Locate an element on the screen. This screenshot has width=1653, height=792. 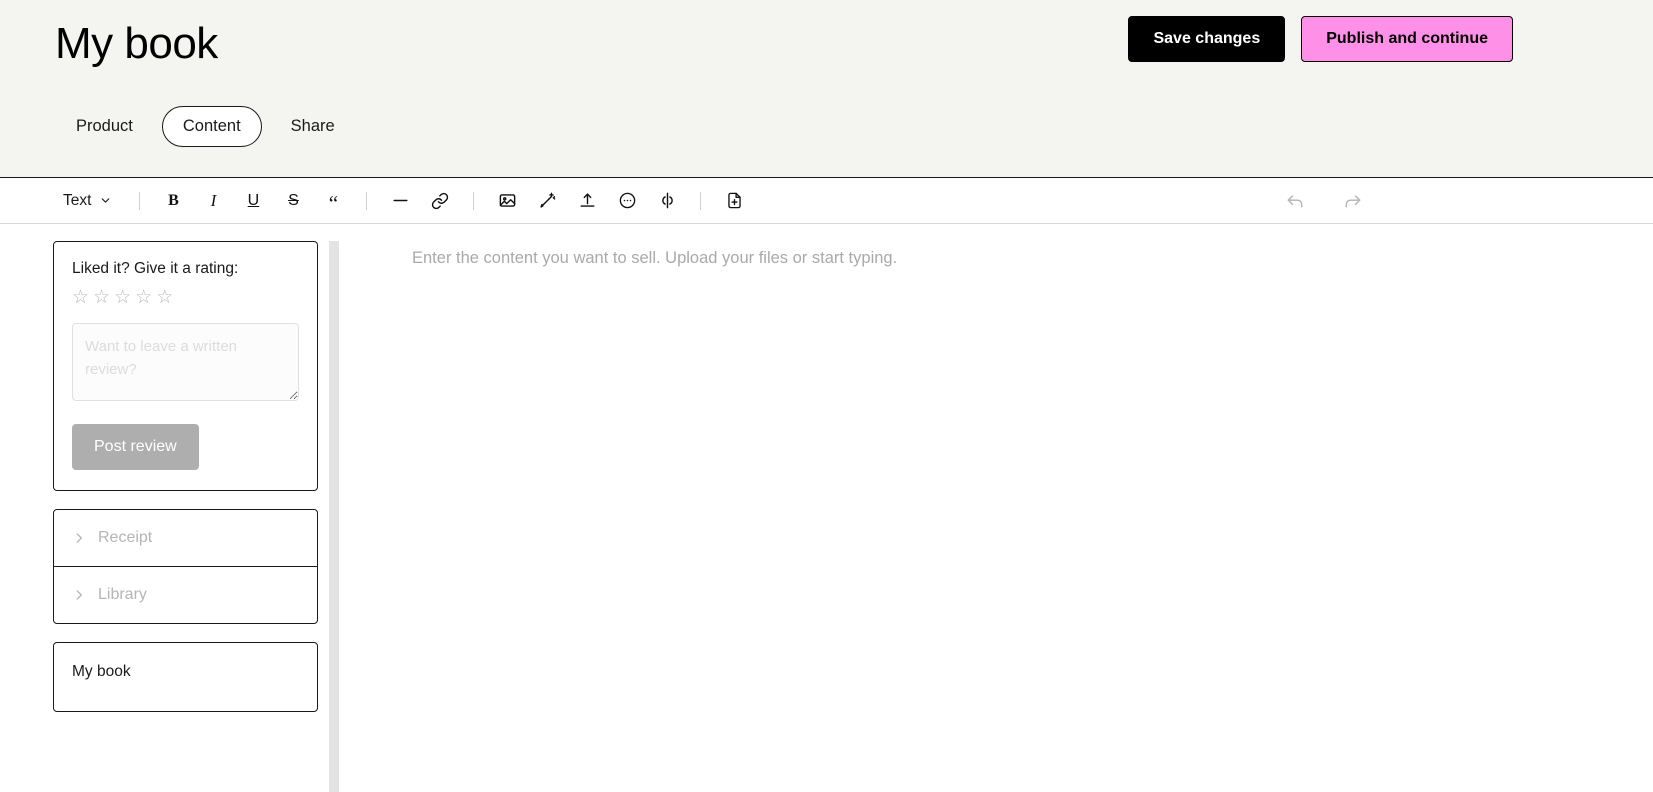
star-icon-4: ☆ is located at coordinates (143, 297).